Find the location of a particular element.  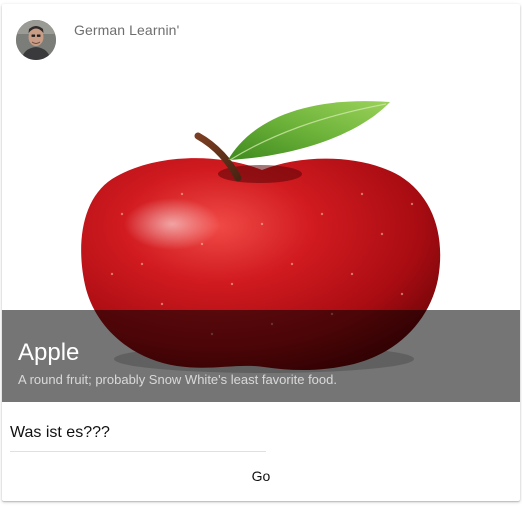

author-name: German Learnin' is located at coordinates (127, 30).